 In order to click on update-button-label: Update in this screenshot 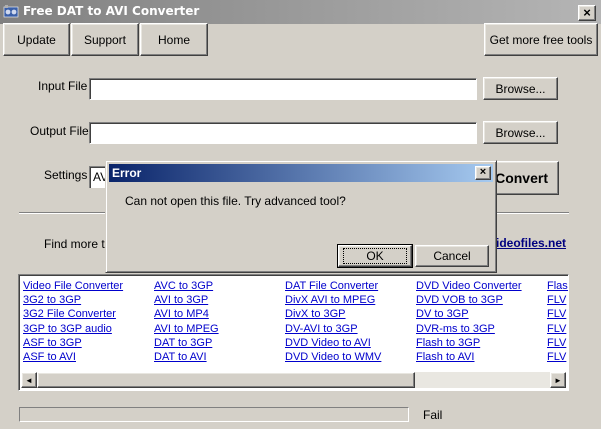, I will do `click(36, 39)`.